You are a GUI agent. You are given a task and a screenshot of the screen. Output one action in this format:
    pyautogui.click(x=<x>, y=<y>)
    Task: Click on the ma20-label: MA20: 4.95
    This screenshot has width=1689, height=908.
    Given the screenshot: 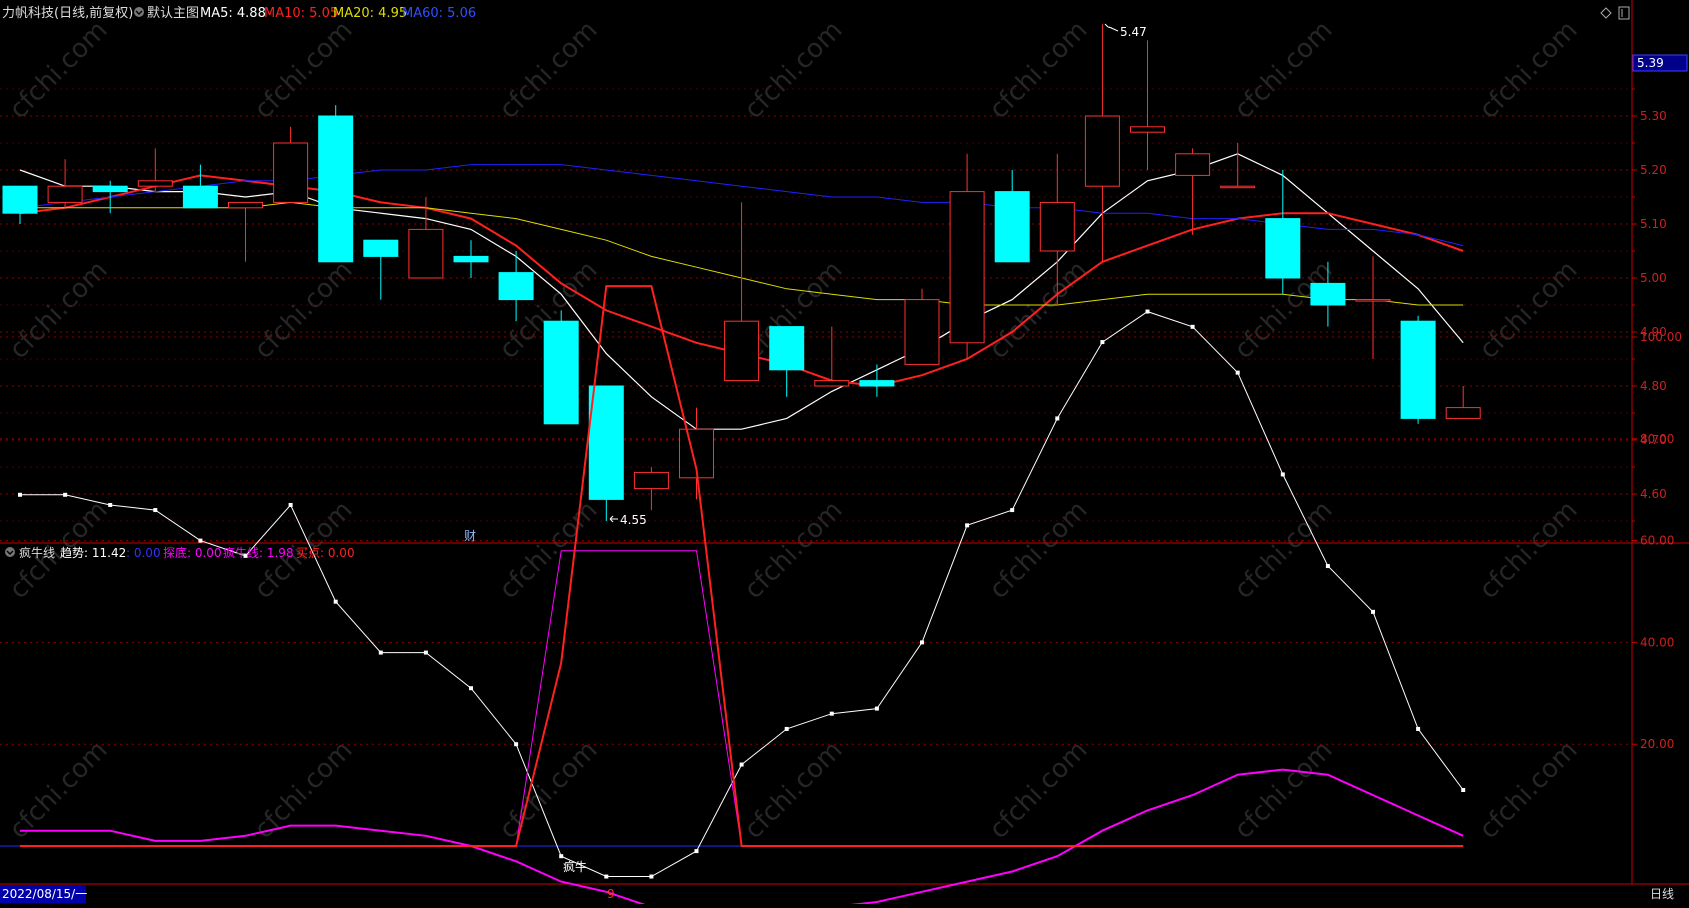 What is the action you would take?
    pyautogui.click(x=370, y=13)
    